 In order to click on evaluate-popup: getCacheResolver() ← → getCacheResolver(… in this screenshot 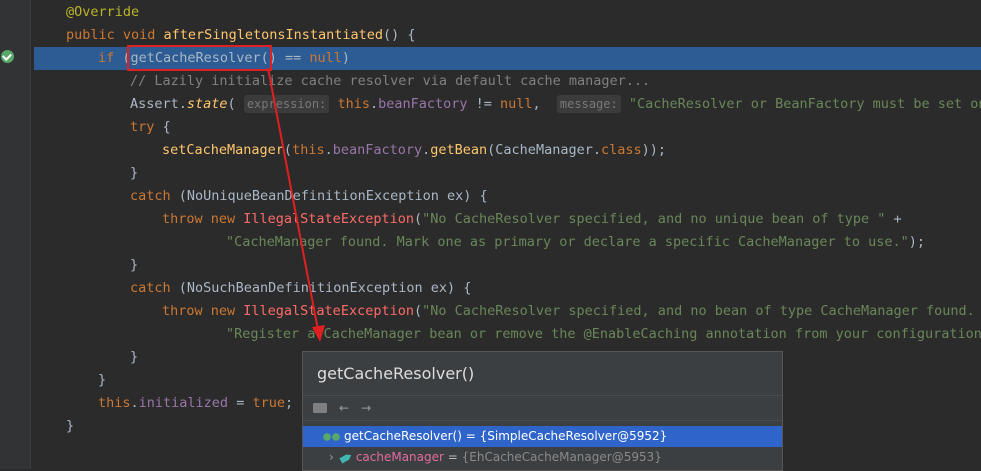, I will do `click(542, 411)`.